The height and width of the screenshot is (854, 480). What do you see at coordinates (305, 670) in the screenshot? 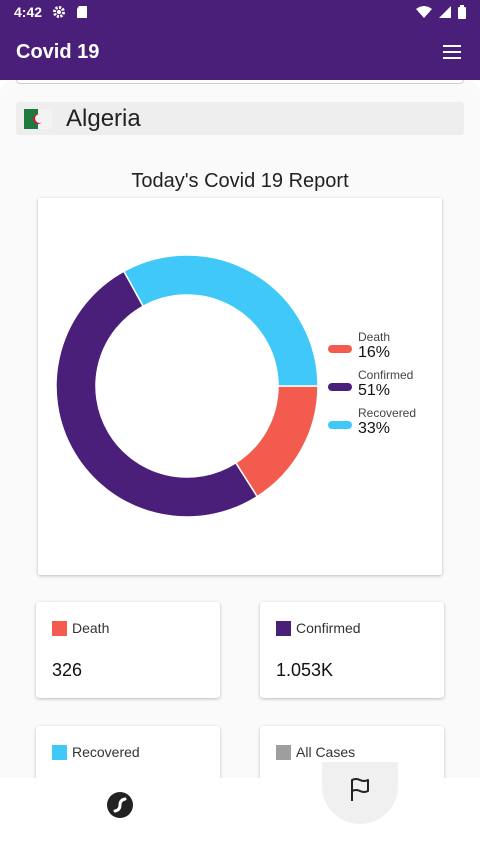
I see `stat-value: 1.053K` at bounding box center [305, 670].